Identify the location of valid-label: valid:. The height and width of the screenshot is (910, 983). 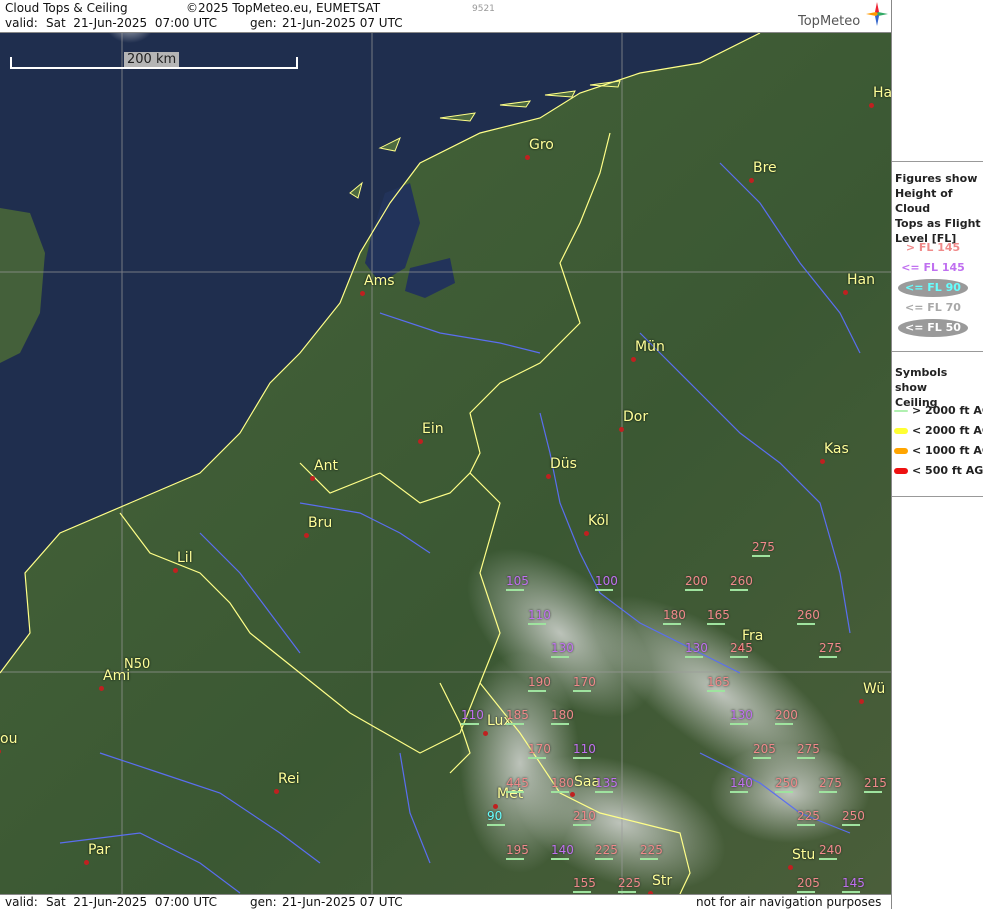
(21, 23).